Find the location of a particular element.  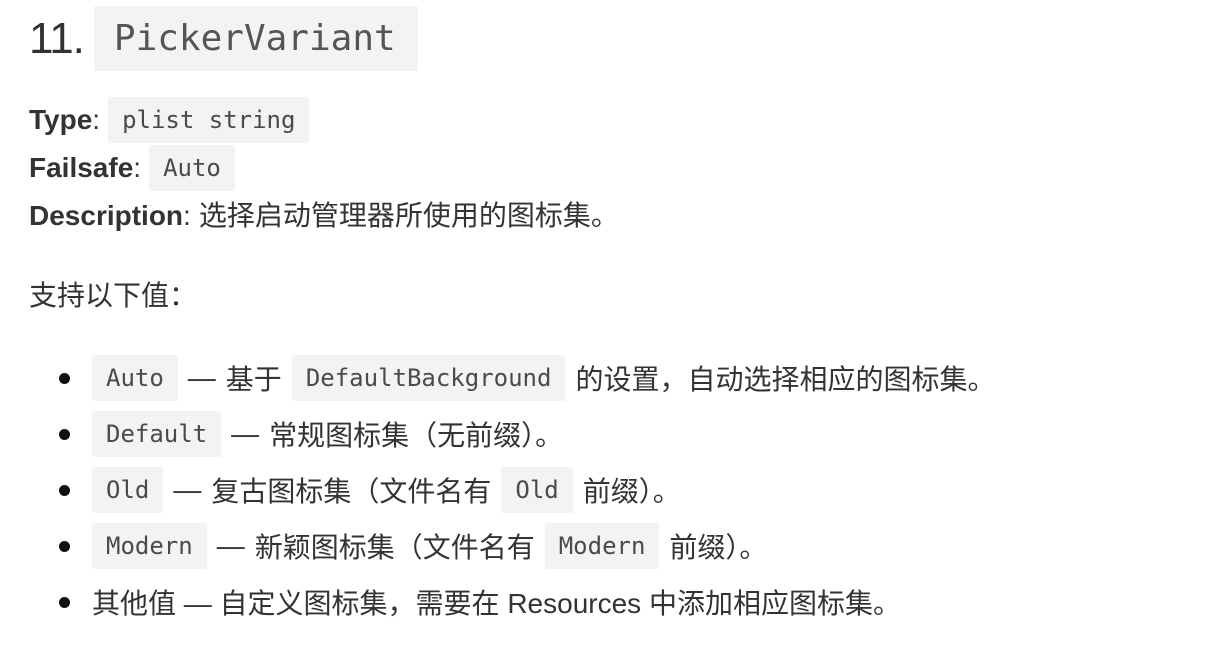

value-description: 基于 is located at coordinates (253, 379).